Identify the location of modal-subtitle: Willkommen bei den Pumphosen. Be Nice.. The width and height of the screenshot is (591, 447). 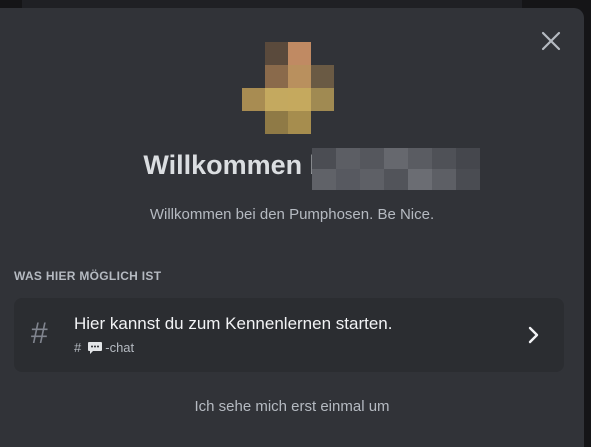
(292, 214).